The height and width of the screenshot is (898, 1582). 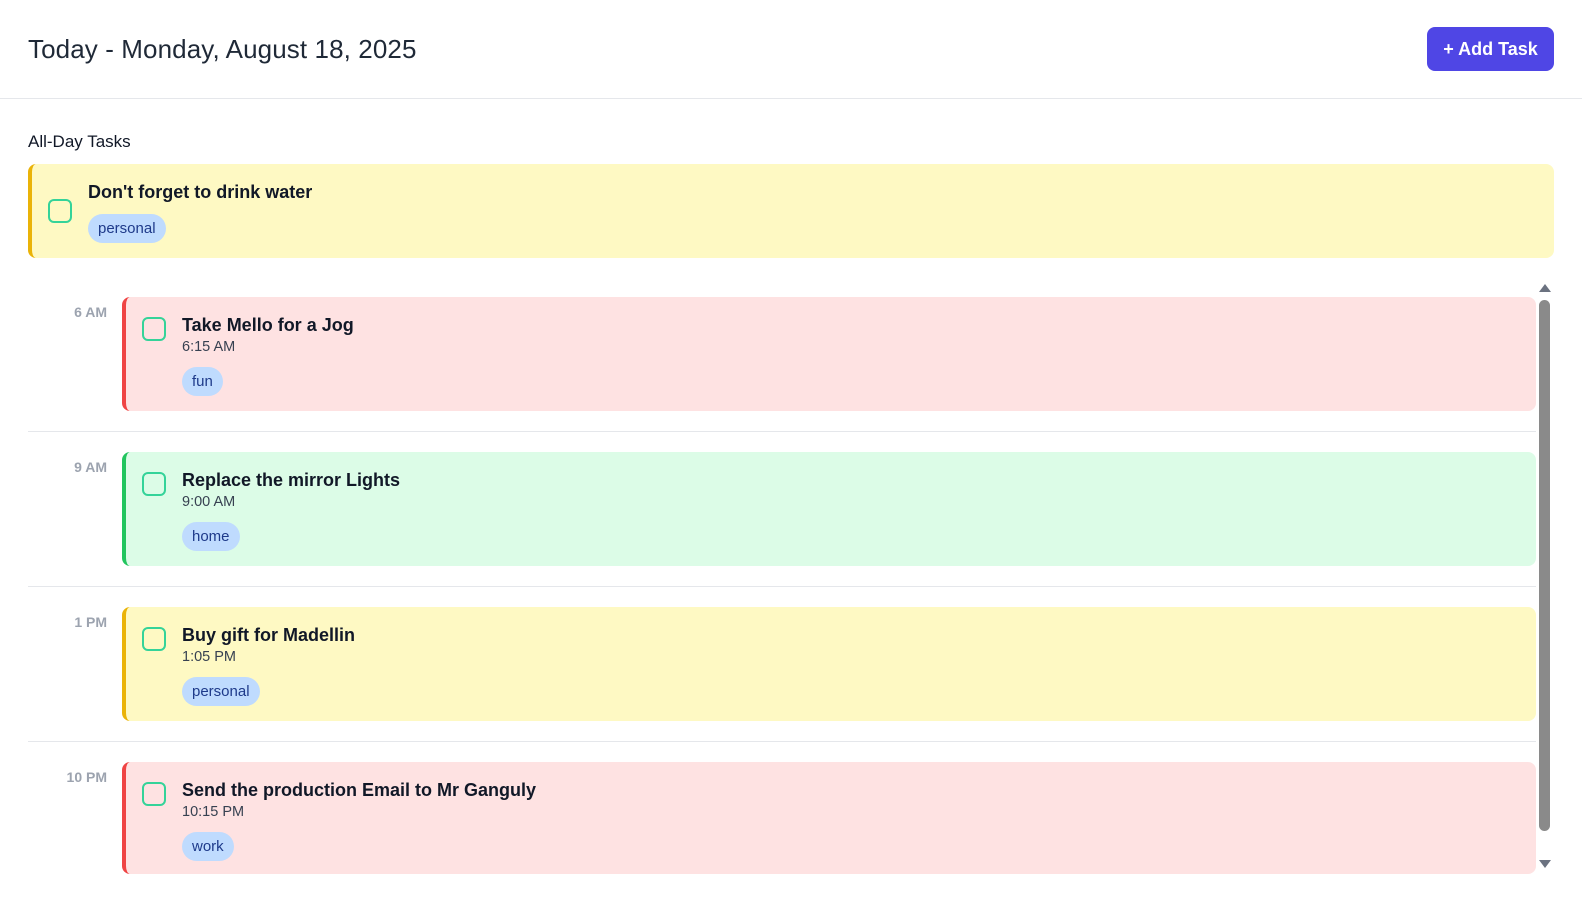 What do you see at coordinates (90, 622) in the screenshot?
I see `hour-label: 1 PM` at bounding box center [90, 622].